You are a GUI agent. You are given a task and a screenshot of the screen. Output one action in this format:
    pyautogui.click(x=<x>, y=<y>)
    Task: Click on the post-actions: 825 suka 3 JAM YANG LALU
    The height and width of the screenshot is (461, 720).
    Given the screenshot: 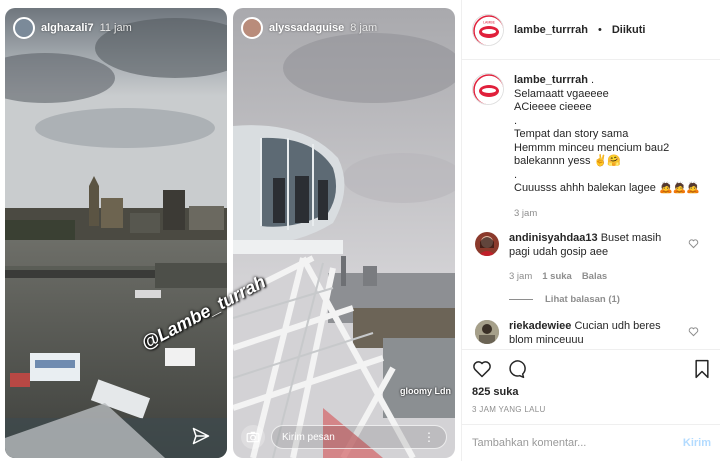 What is the action you would take?
    pyautogui.click(x=591, y=384)
    